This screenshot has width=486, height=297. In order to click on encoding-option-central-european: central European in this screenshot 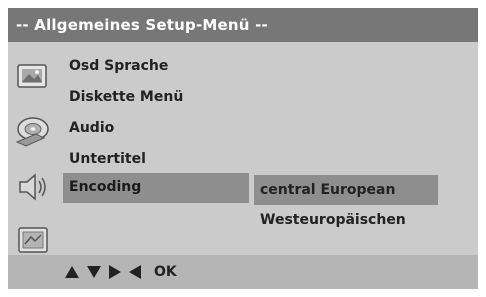, I will do `click(346, 190)`.